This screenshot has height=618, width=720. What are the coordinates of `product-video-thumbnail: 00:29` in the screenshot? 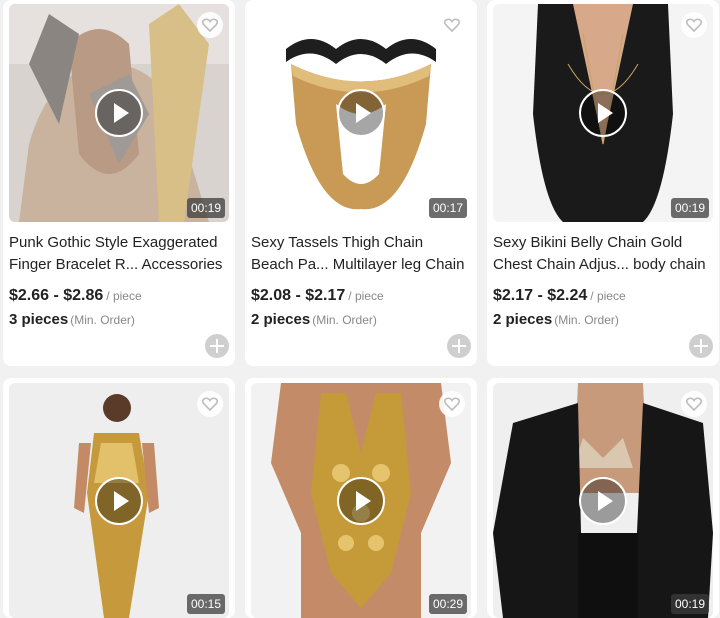 It's located at (361, 500).